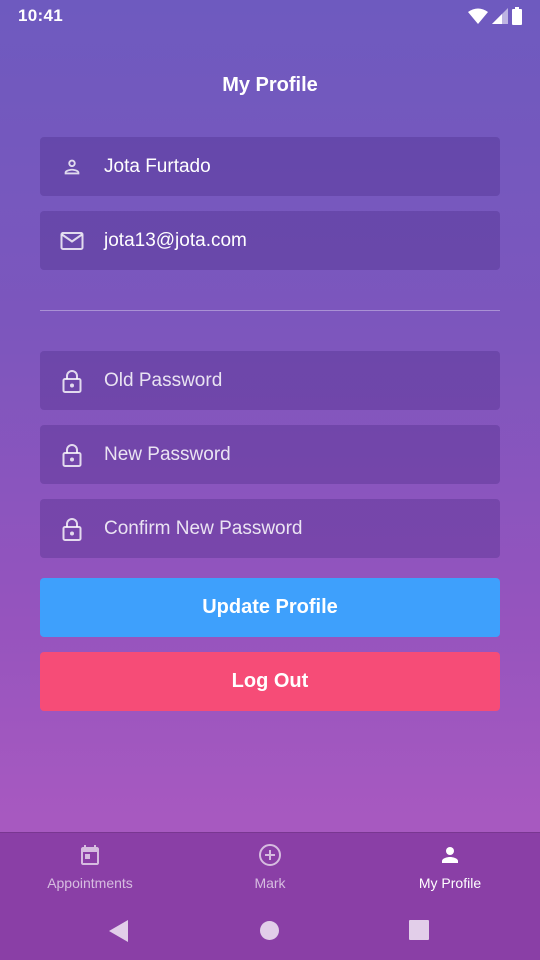 The image size is (540, 960). I want to click on log-out-button: Log Out, so click(270, 681).